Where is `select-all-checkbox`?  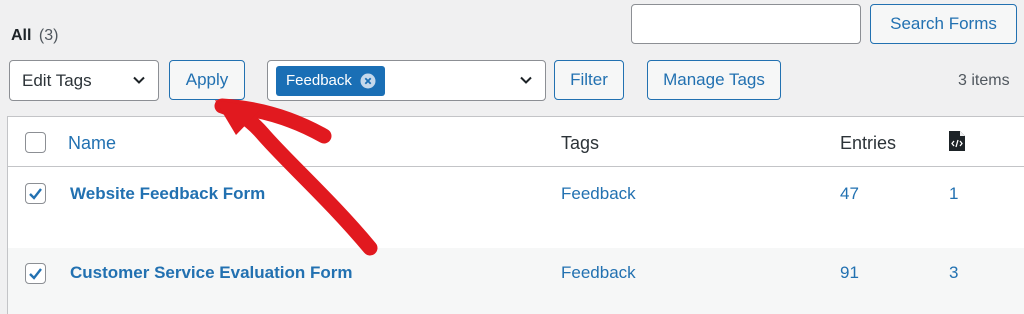 select-all-checkbox is located at coordinates (35, 142).